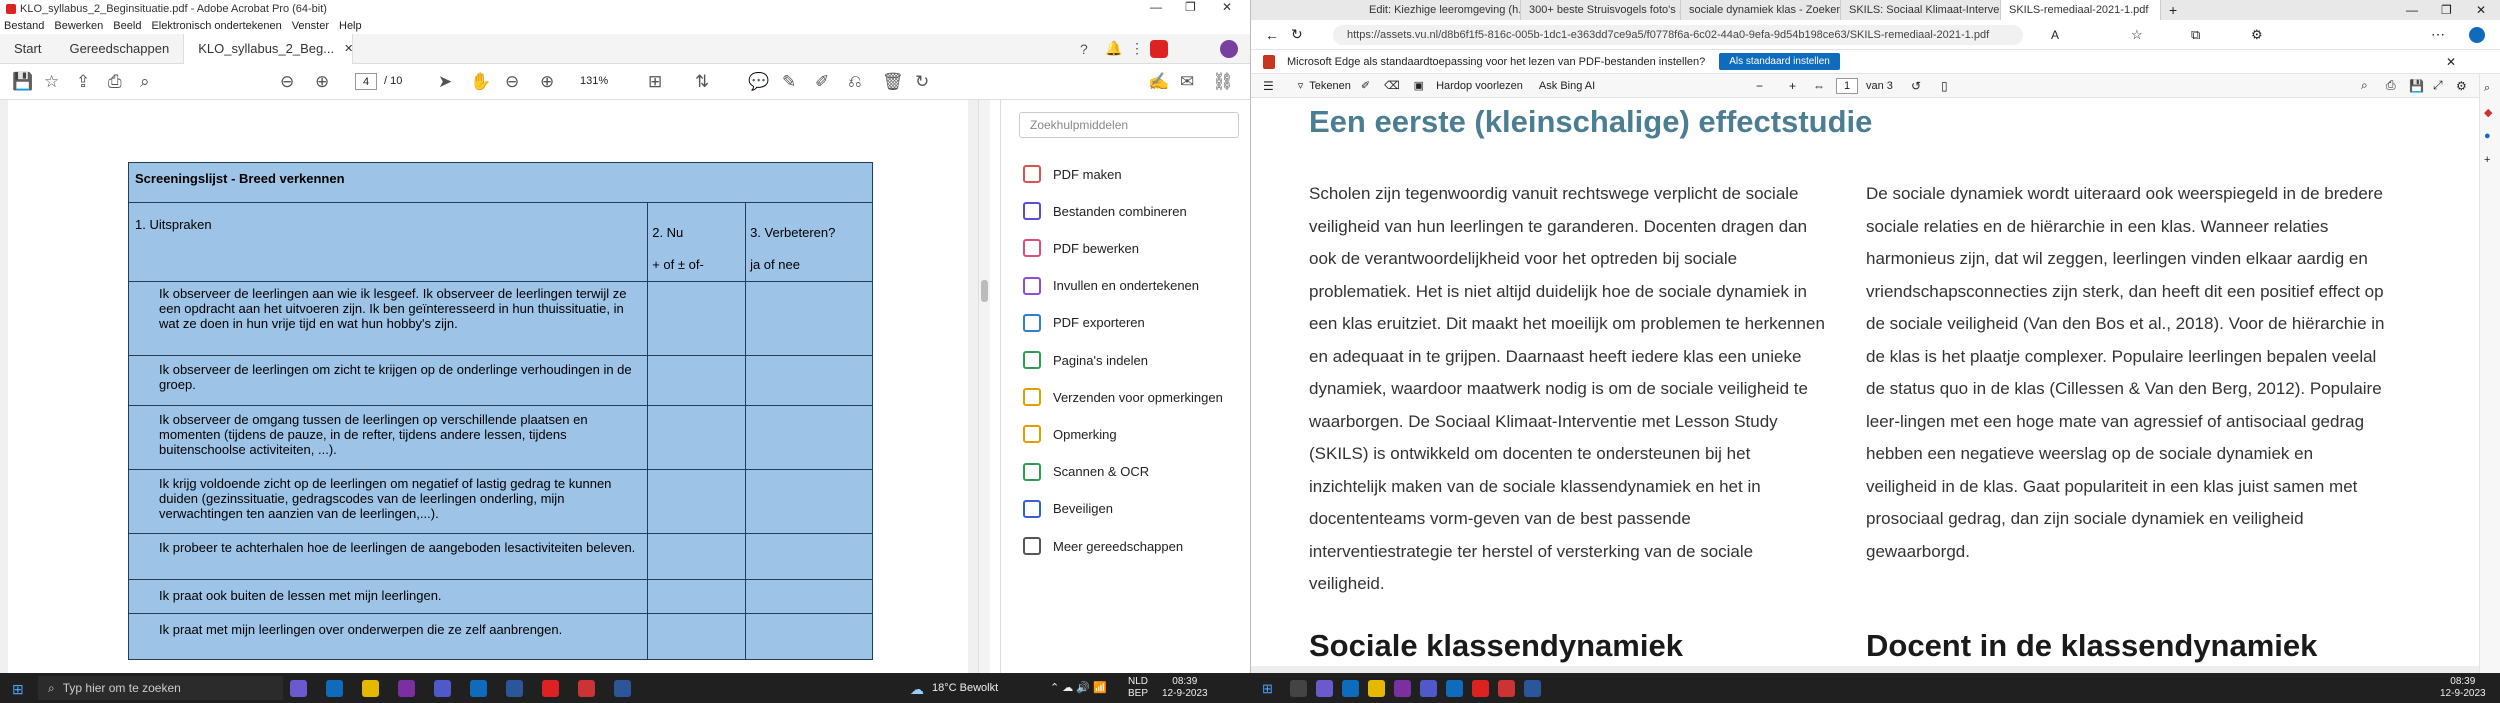 This screenshot has height=703, width=2500. What do you see at coordinates (1847, 86) in the screenshot?
I see `page-number-input: 1` at bounding box center [1847, 86].